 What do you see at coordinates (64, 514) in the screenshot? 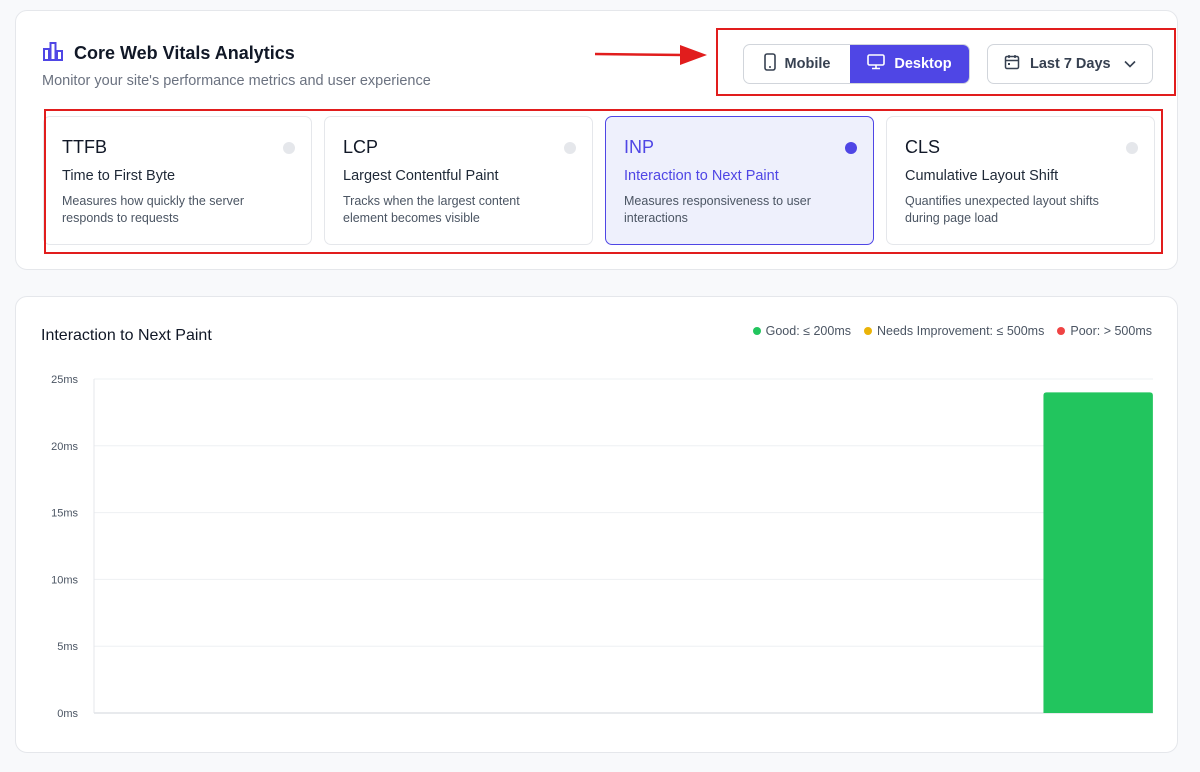
I see `y-tick-label: 15ms` at bounding box center [64, 514].